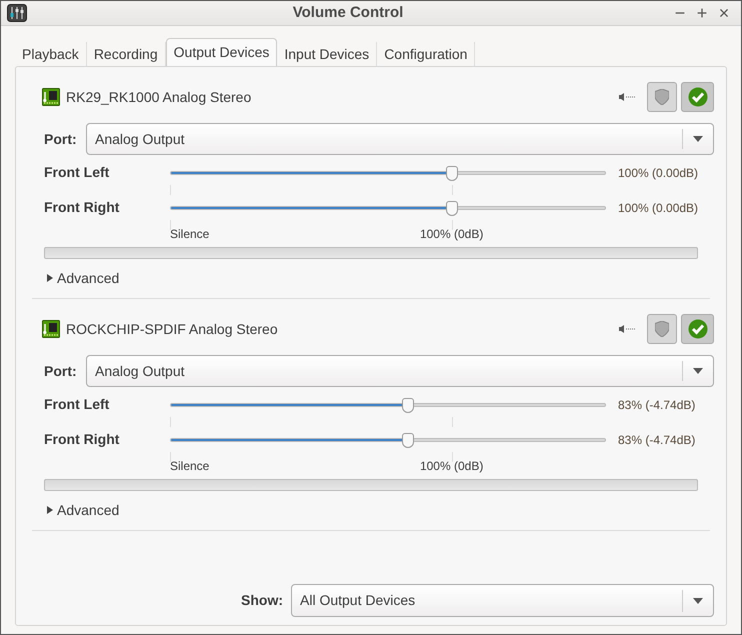  I want to click on tab: Output Devices, so click(222, 52).